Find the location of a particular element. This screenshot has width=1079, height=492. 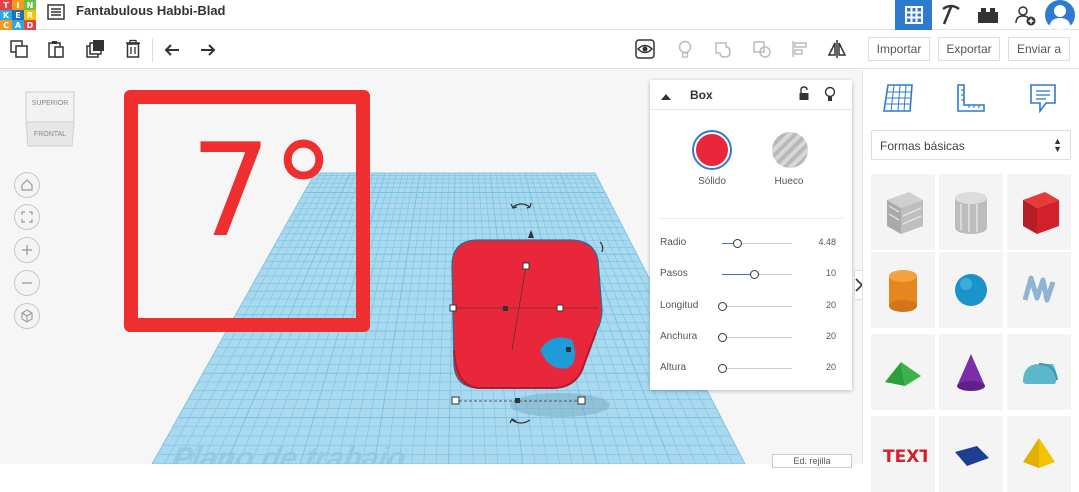

shape-text: TEXT is located at coordinates (903, 454).